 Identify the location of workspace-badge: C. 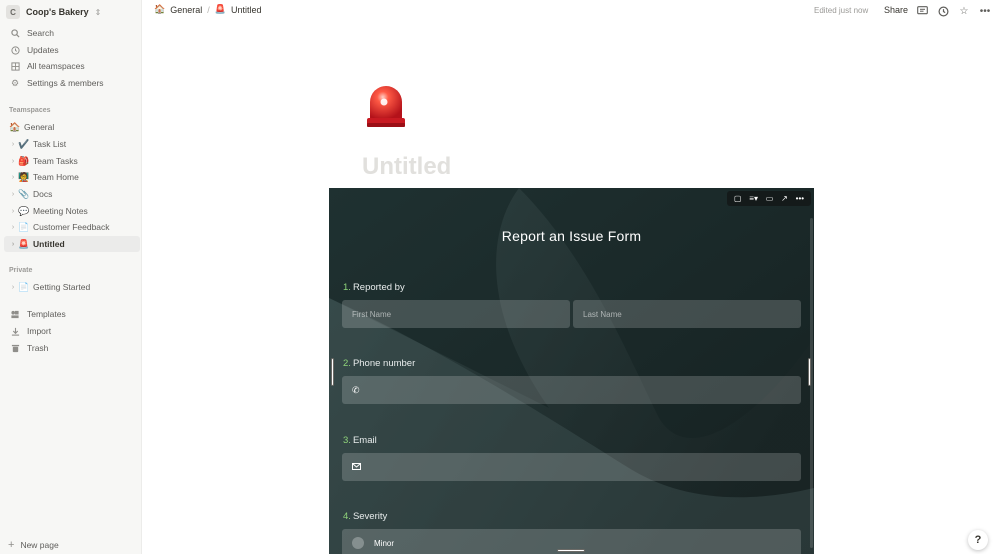
(13, 12).